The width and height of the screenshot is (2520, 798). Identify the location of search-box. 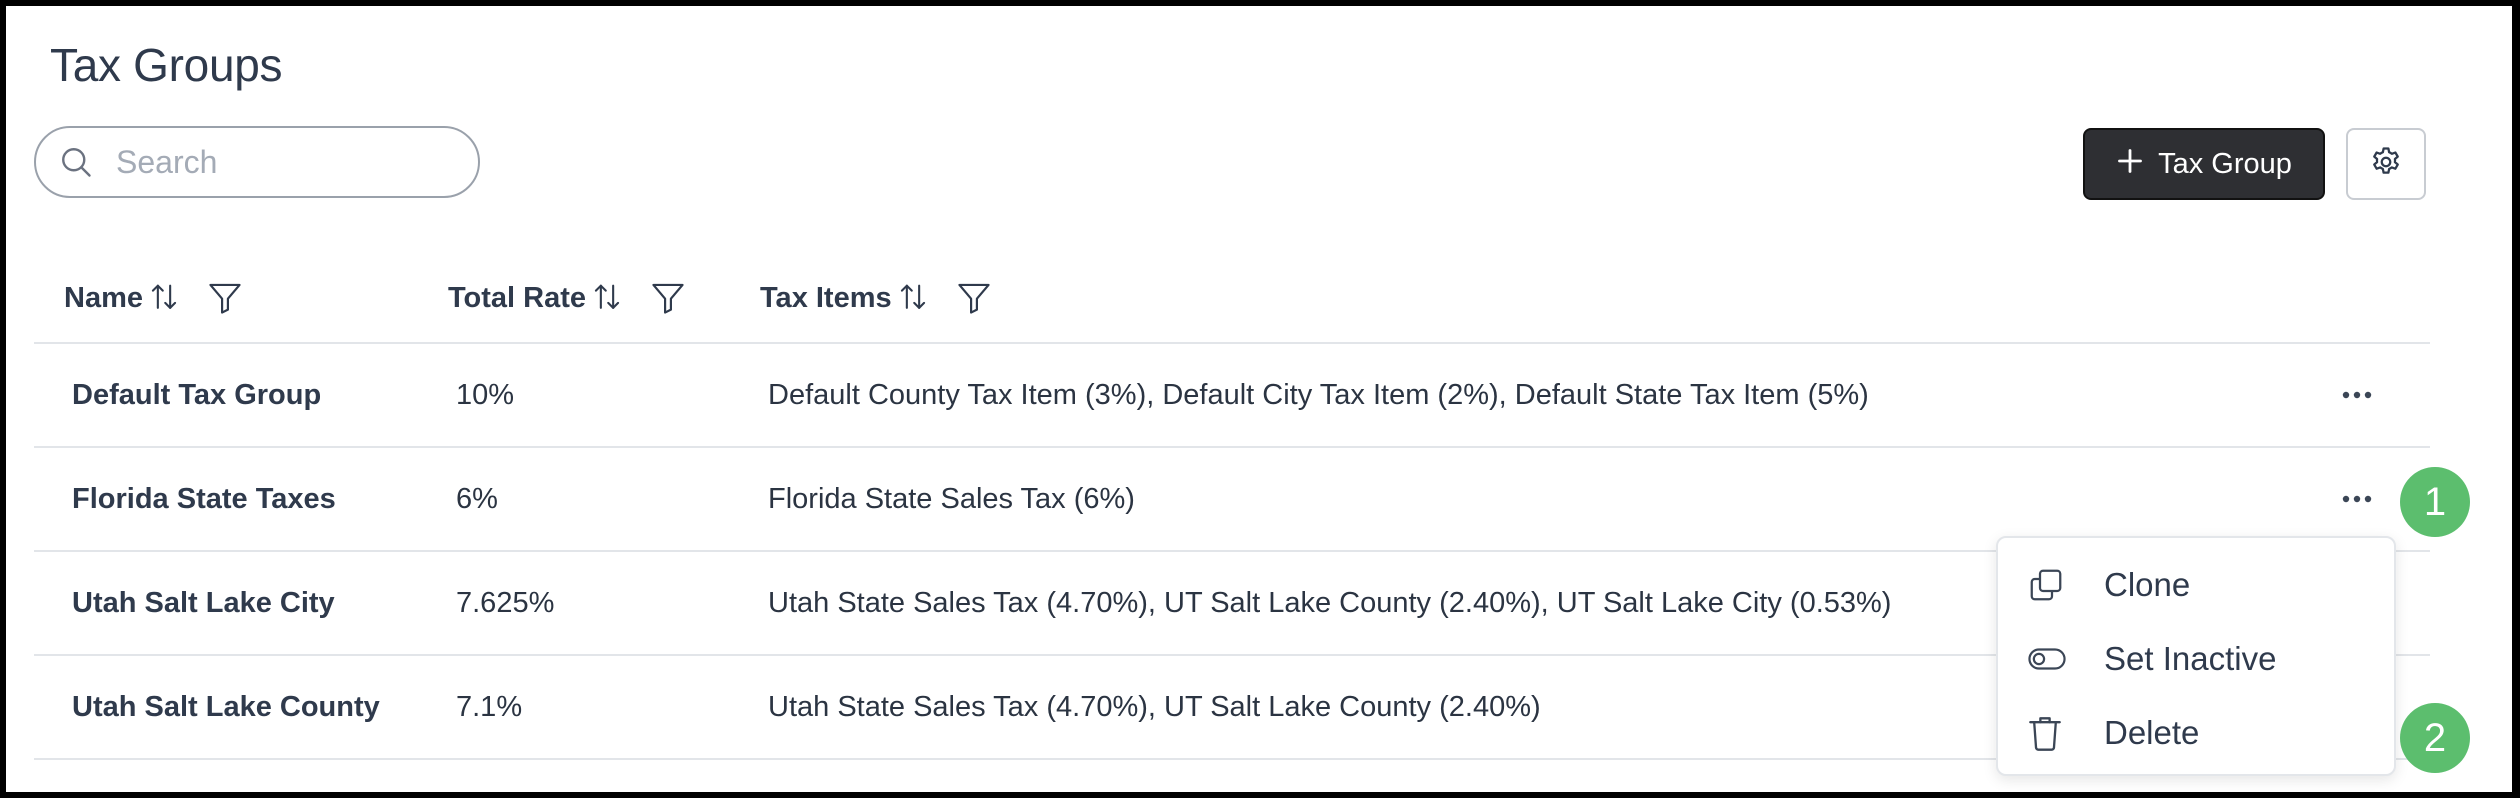
(257, 162).